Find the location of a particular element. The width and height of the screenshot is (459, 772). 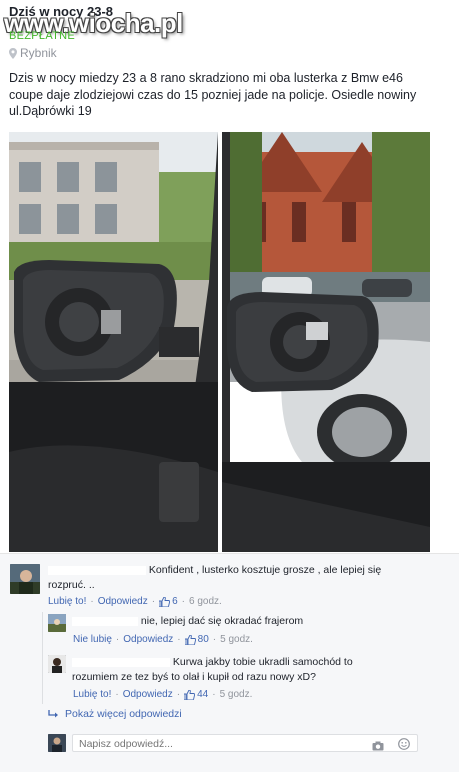

reply-input-box is located at coordinates (245, 743).